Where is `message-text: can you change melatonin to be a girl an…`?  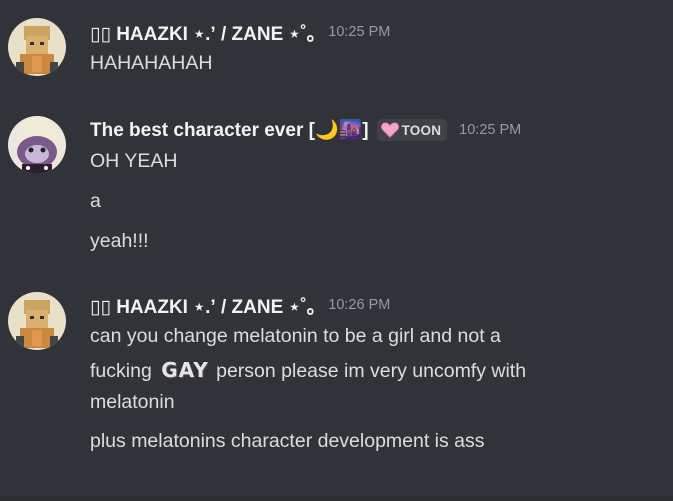 message-text: can you change melatonin to be a girl an… is located at coordinates (295, 336).